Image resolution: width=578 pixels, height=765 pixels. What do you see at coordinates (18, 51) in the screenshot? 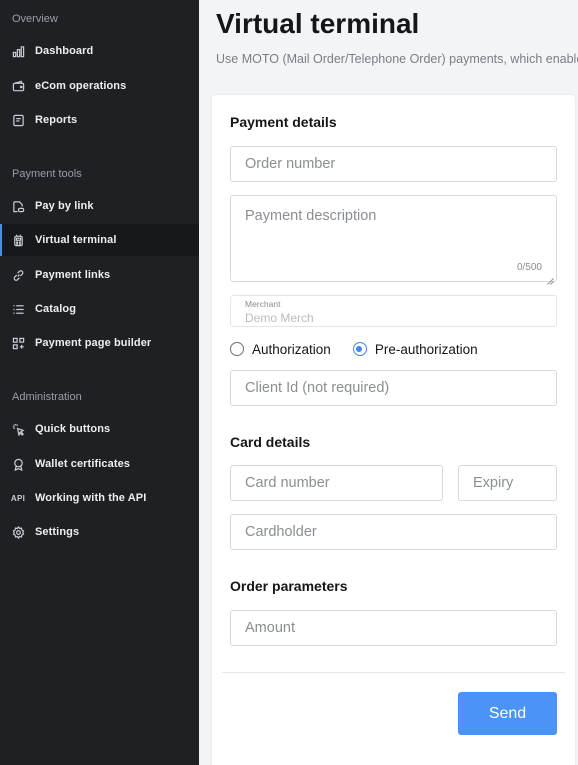
I see `bar-chart-icon` at bounding box center [18, 51].